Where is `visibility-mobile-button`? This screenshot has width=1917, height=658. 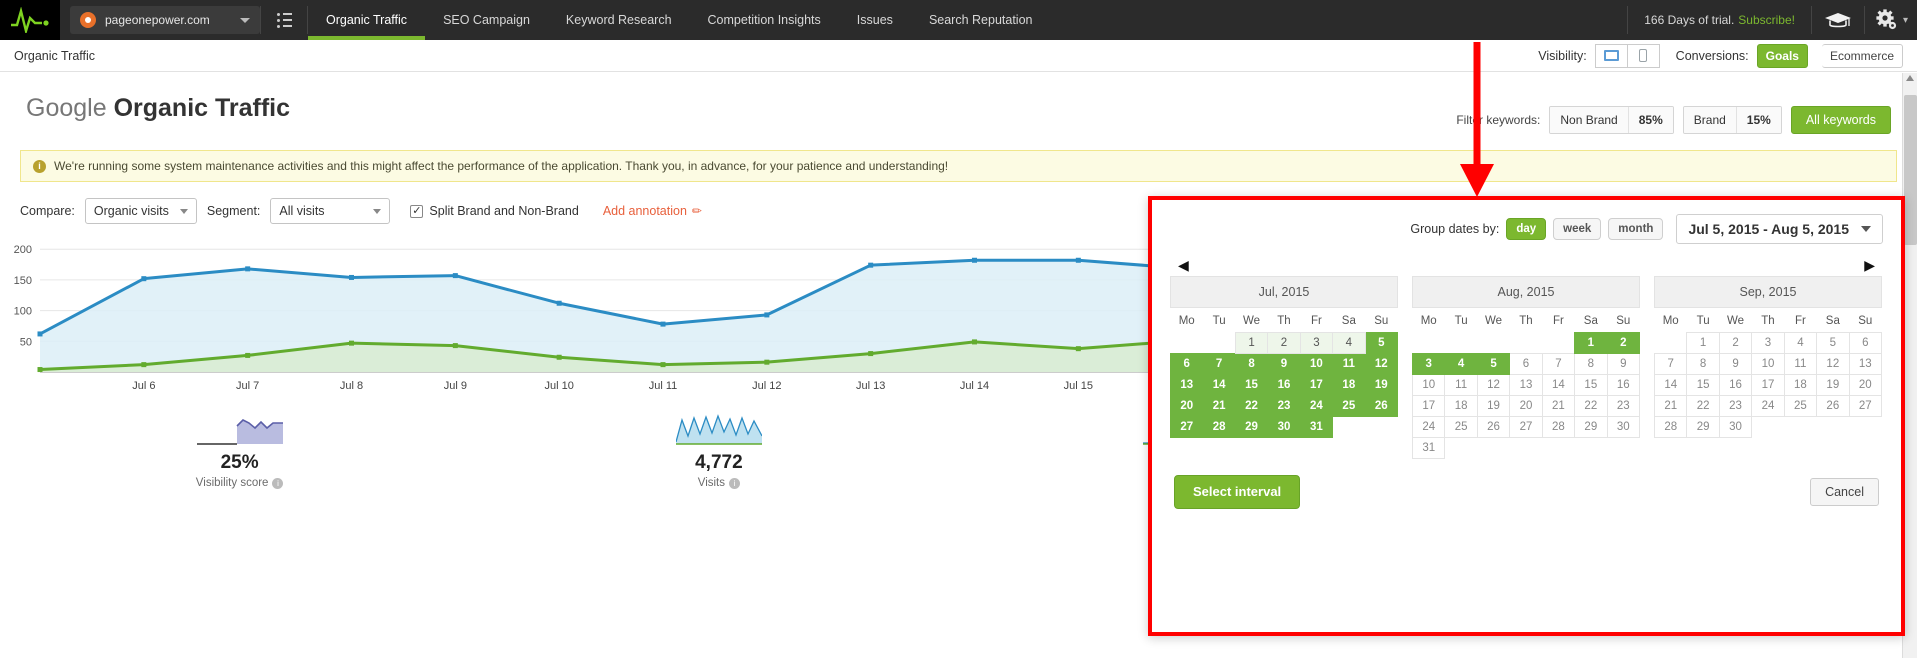 visibility-mobile-button is located at coordinates (1643, 55).